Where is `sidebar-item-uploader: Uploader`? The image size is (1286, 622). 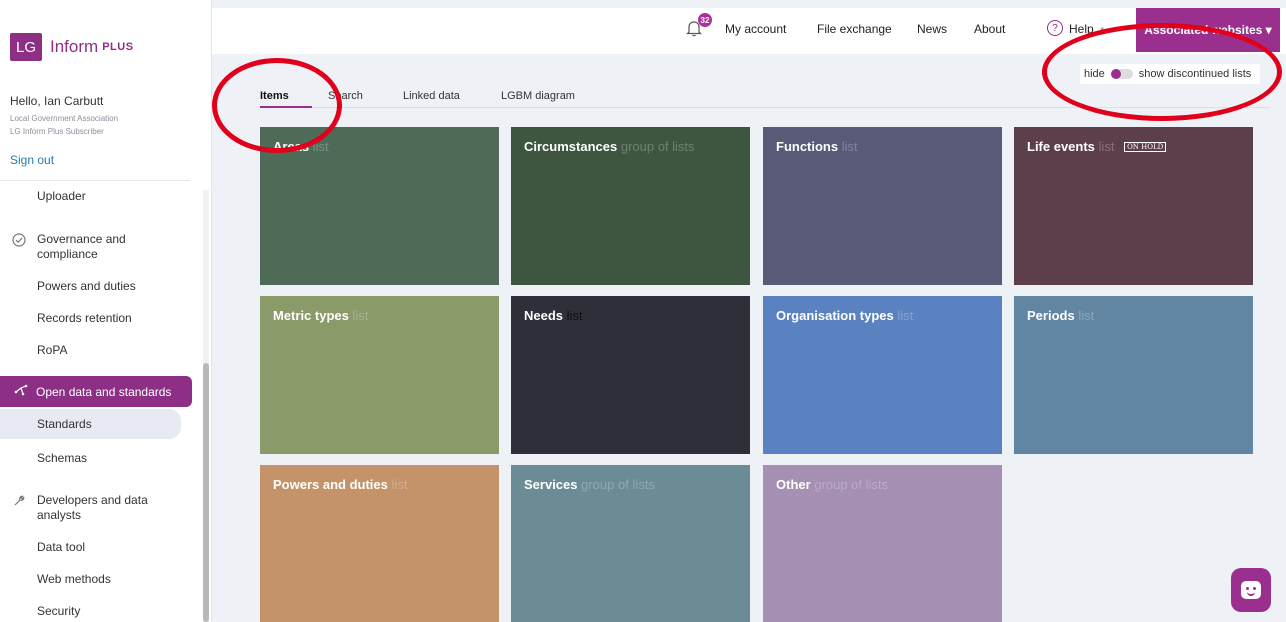
sidebar-item-uploader: Uploader is located at coordinates (61, 196).